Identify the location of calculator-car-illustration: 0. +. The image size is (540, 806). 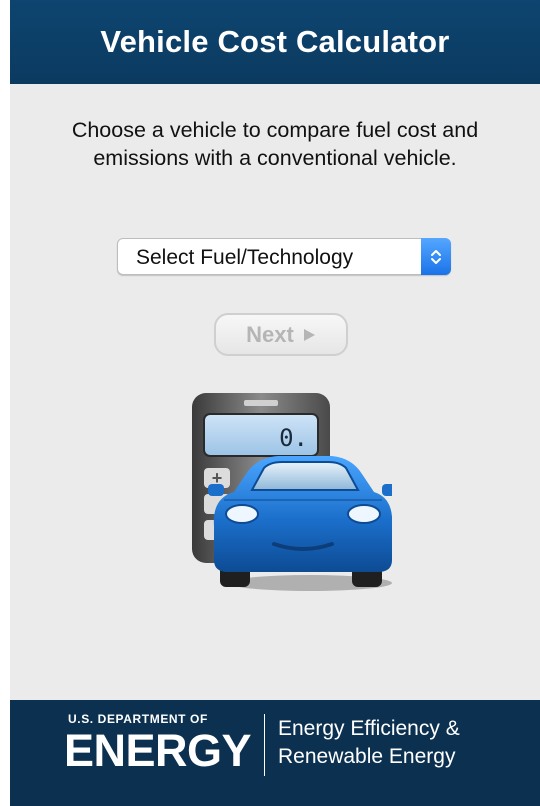
(292, 492).